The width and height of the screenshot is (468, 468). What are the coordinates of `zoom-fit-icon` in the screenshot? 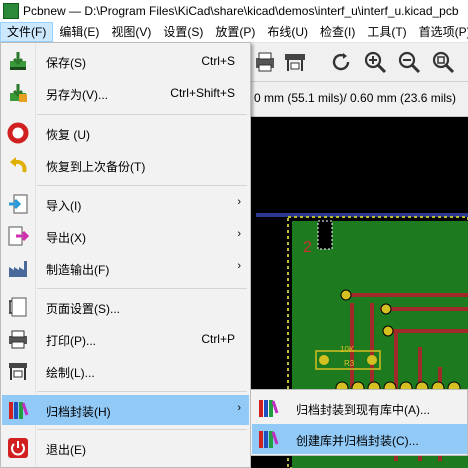 It's located at (443, 62).